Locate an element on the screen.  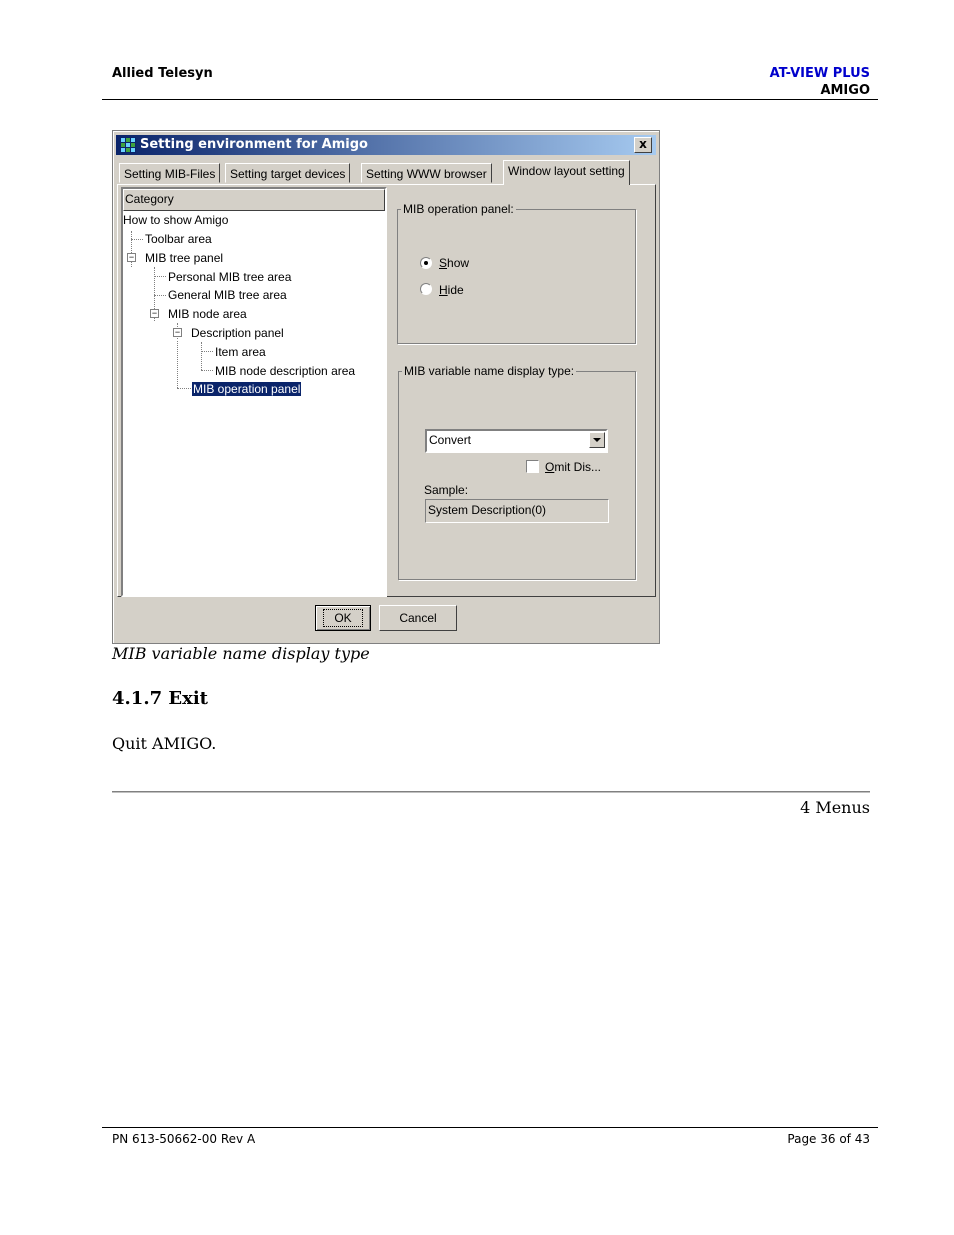
tree-node-toolbar-area: Toolbar area is located at coordinates (178, 239).